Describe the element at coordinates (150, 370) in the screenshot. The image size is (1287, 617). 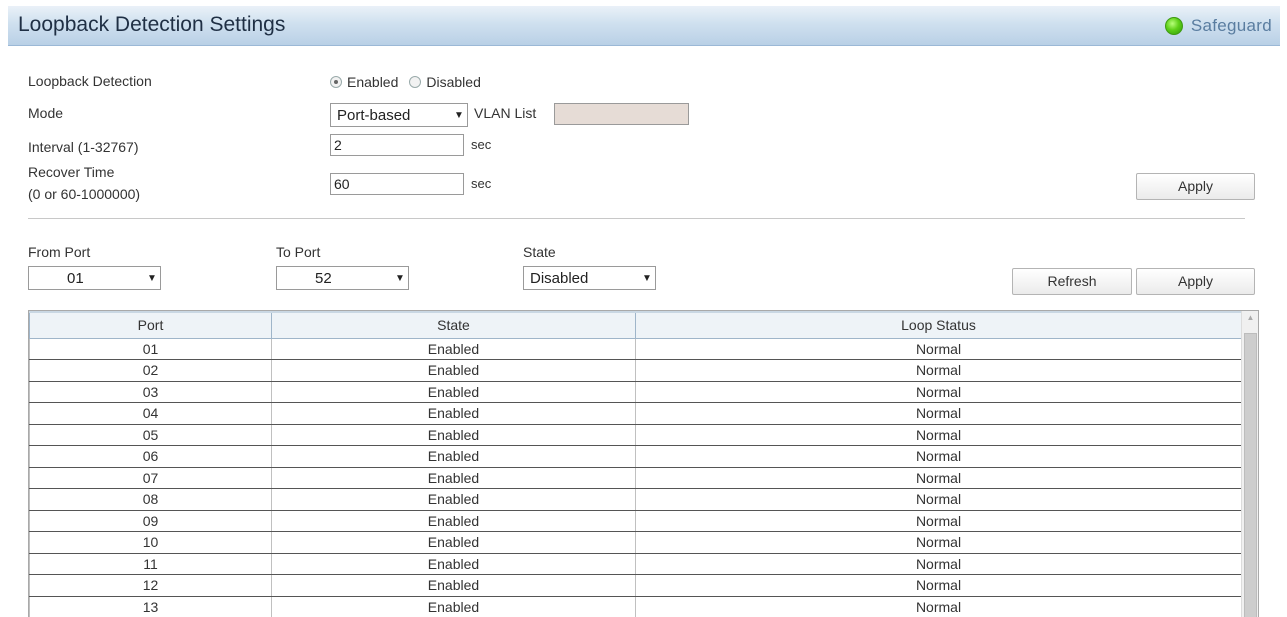
I see `cell-port: 02` at that location.